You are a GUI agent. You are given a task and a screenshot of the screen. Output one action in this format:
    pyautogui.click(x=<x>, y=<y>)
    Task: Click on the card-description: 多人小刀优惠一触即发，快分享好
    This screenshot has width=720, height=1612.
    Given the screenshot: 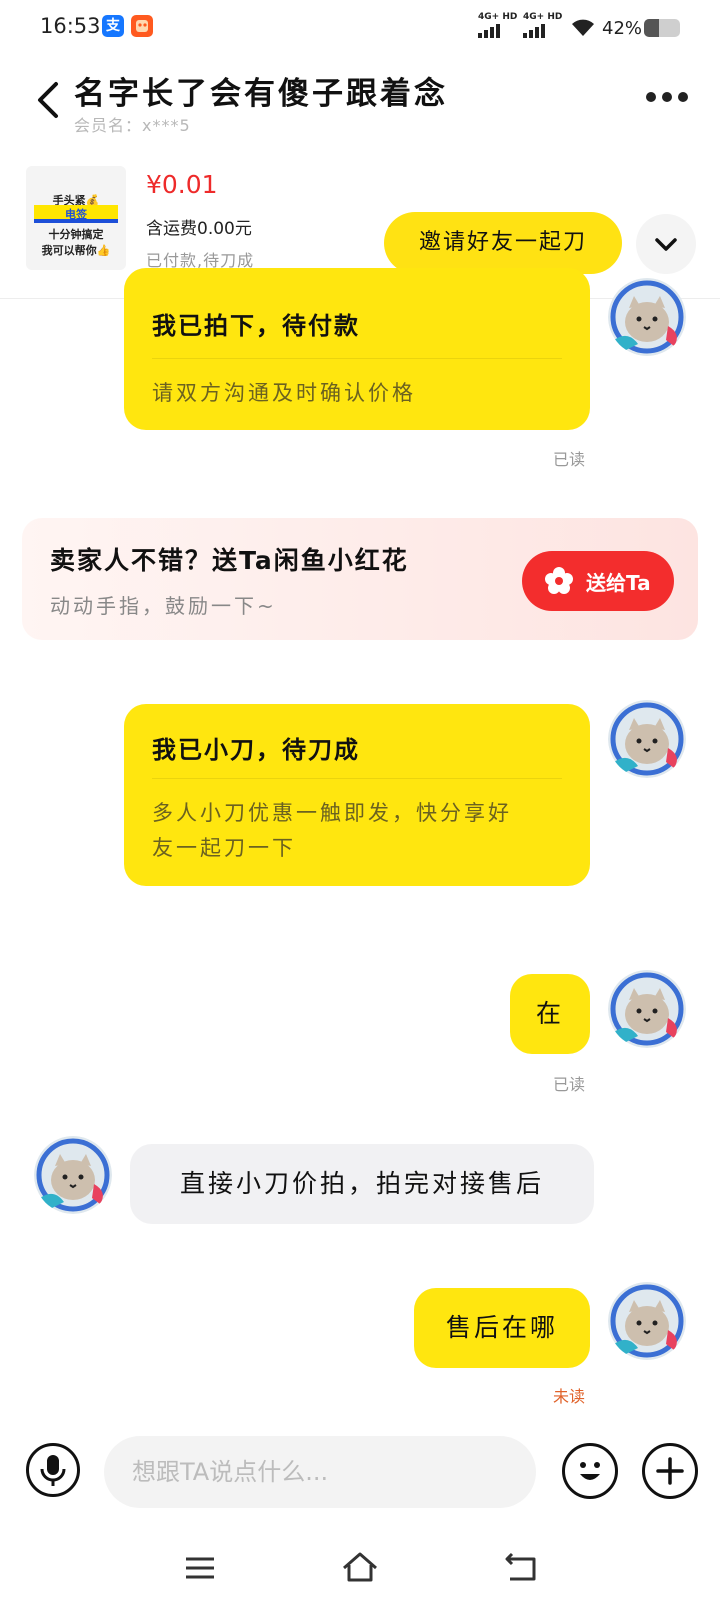 What is the action you would take?
    pyautogui.click(x=332, y=813)
    